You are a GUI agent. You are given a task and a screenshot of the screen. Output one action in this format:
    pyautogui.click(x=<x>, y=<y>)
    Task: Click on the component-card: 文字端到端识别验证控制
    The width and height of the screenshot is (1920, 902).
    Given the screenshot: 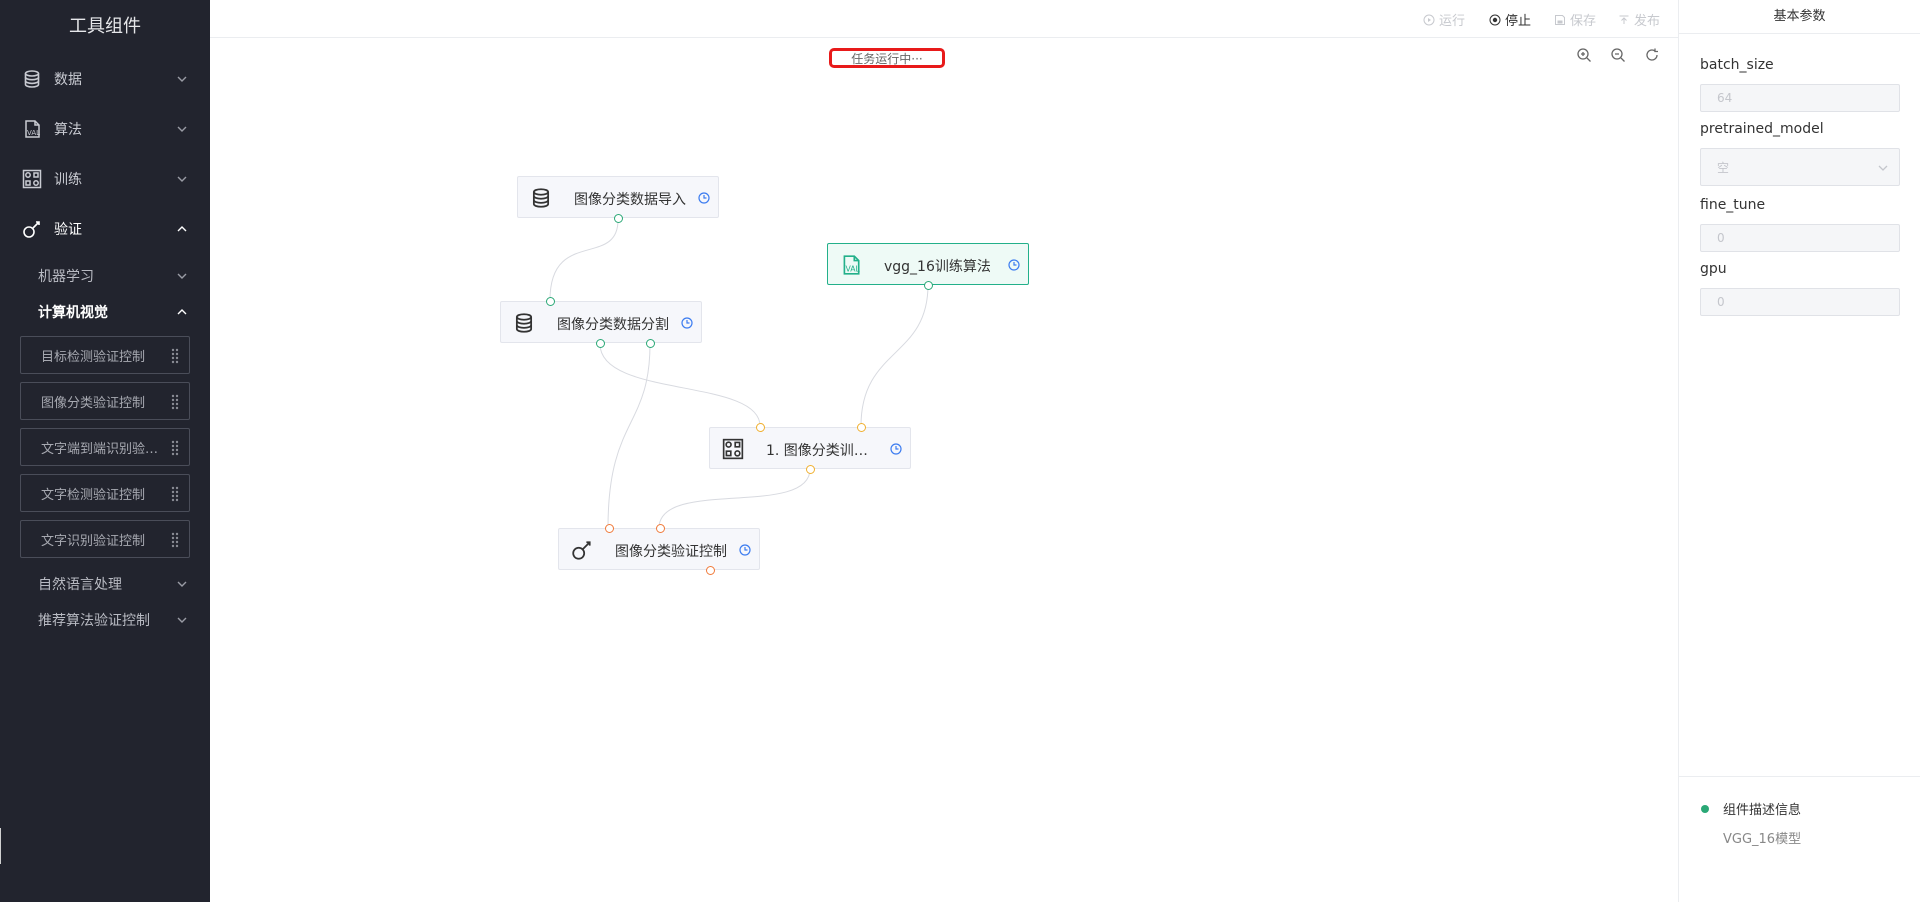 What is the action you would take?
    pyautogui.click(x=105, y=447)
    